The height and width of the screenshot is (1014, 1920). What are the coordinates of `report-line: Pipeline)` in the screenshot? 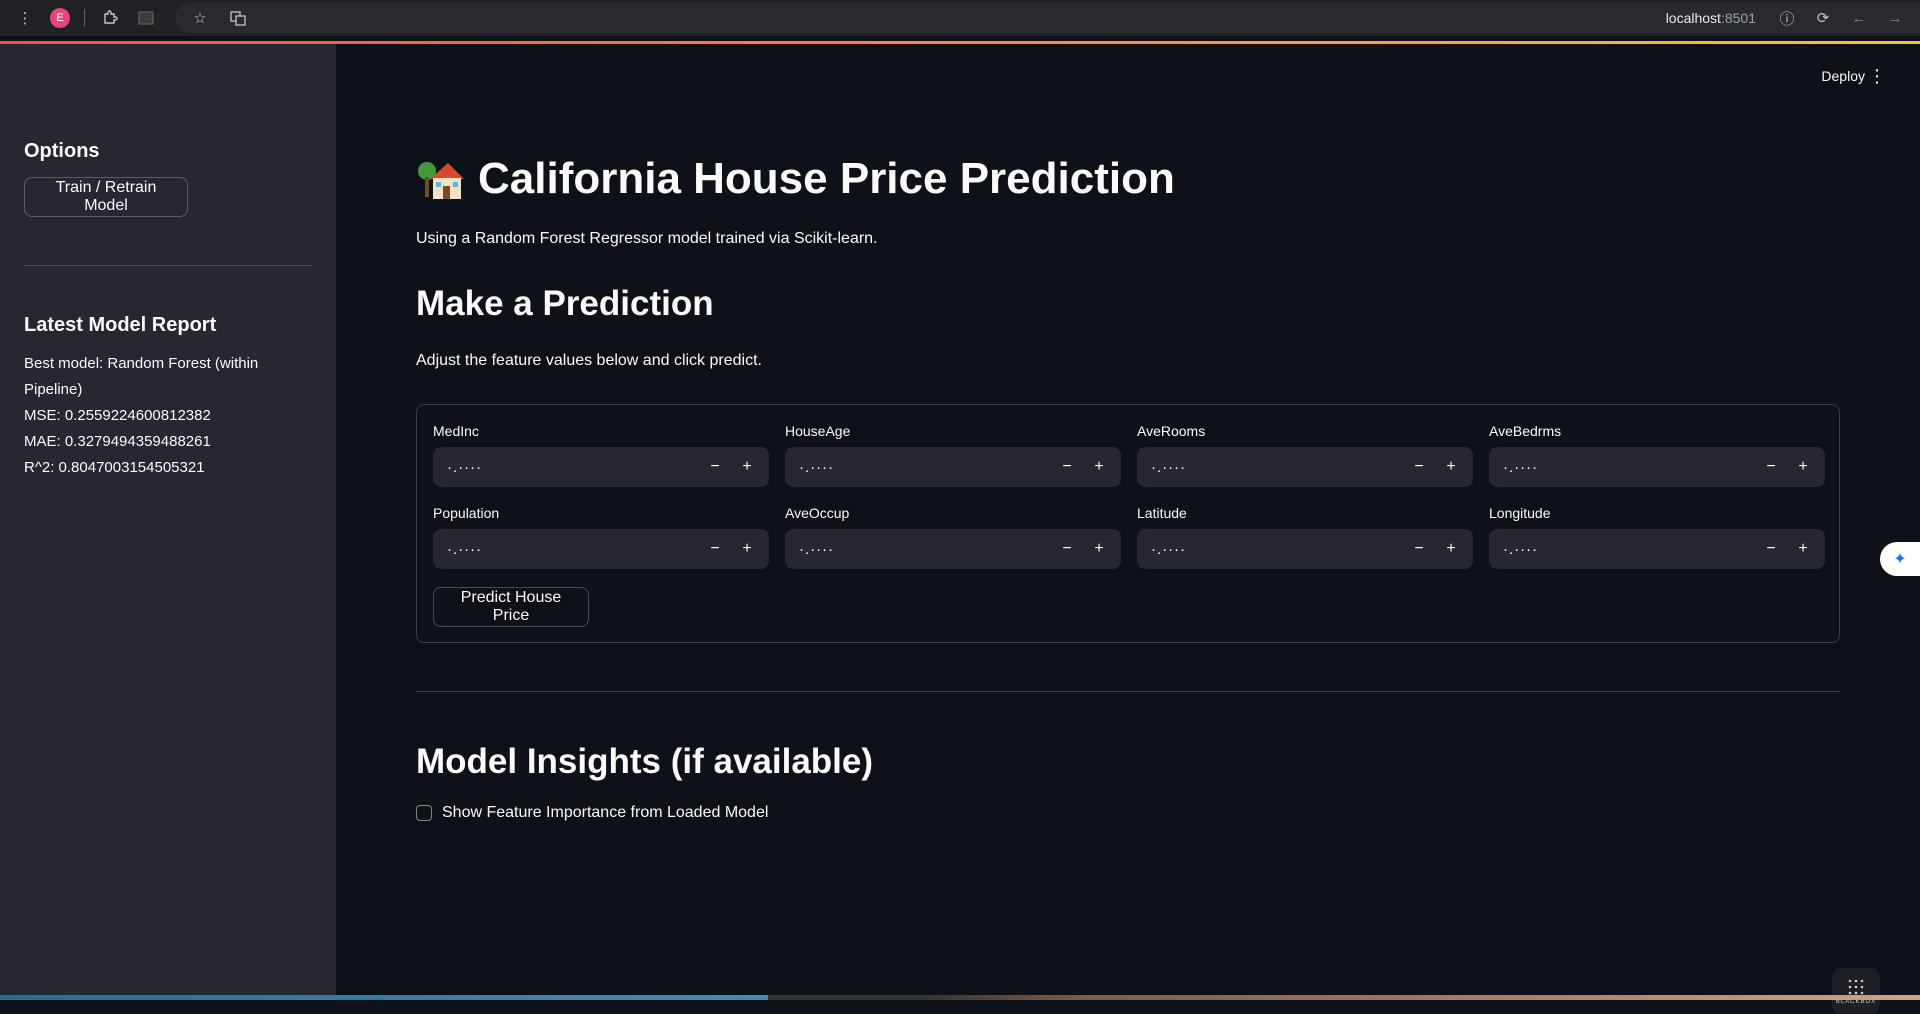 It's located at (53, 389).